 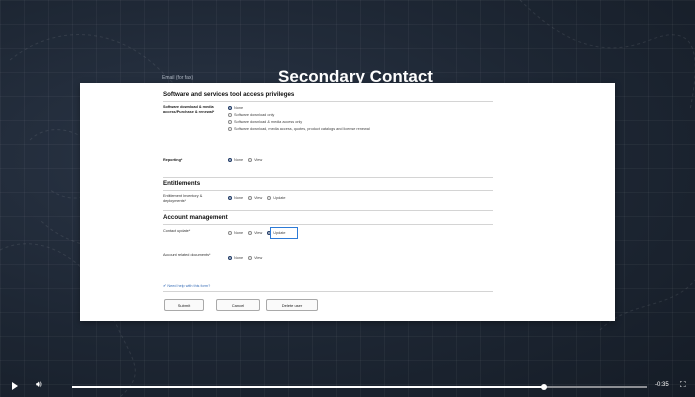 I want to click on time-remaining: -0:35, so click(x=662, y=385).